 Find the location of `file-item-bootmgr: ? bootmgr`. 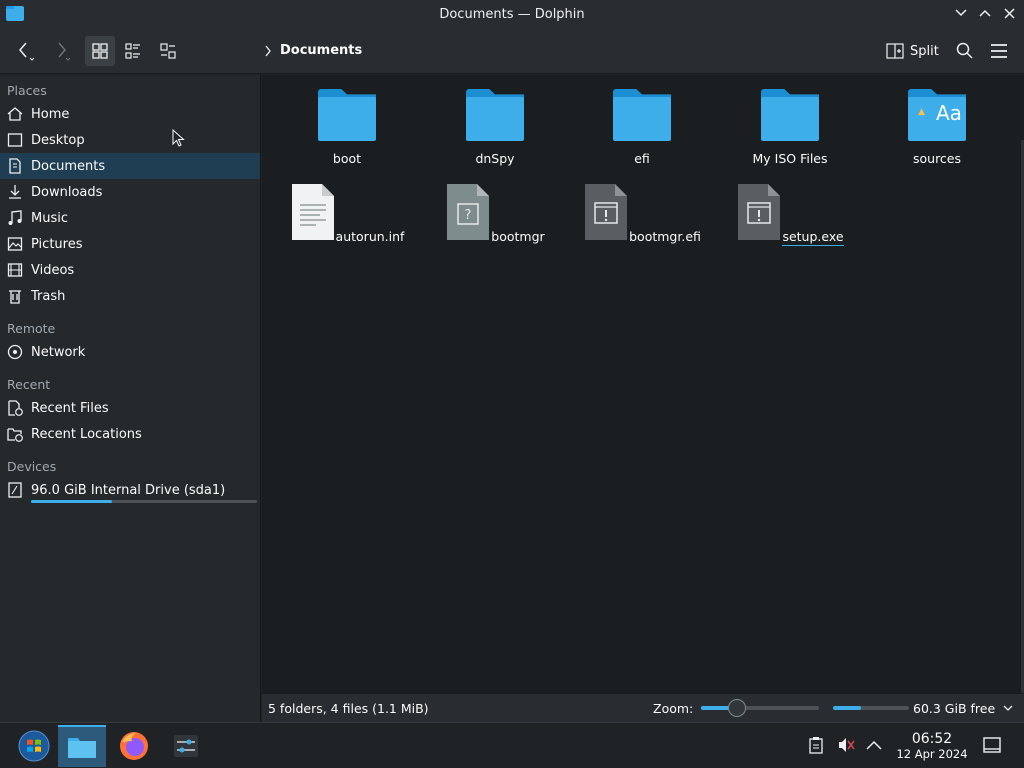

file-item-bootmgr: ? bootmgr is located at coordinates (495, 213).